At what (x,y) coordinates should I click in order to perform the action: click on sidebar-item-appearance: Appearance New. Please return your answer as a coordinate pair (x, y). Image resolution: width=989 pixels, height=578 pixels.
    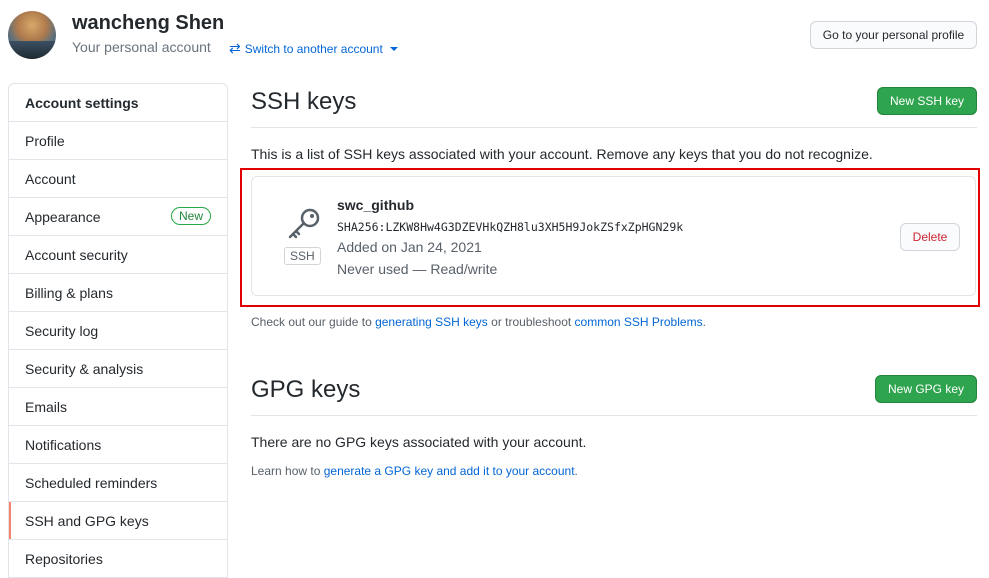
    Looking at the image, I should click on (118, 217).